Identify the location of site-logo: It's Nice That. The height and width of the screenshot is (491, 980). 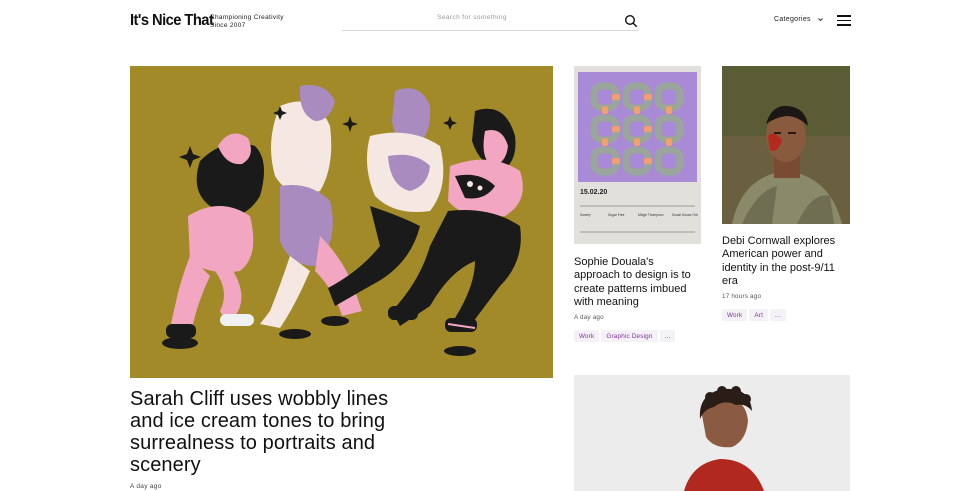
(172, 21).